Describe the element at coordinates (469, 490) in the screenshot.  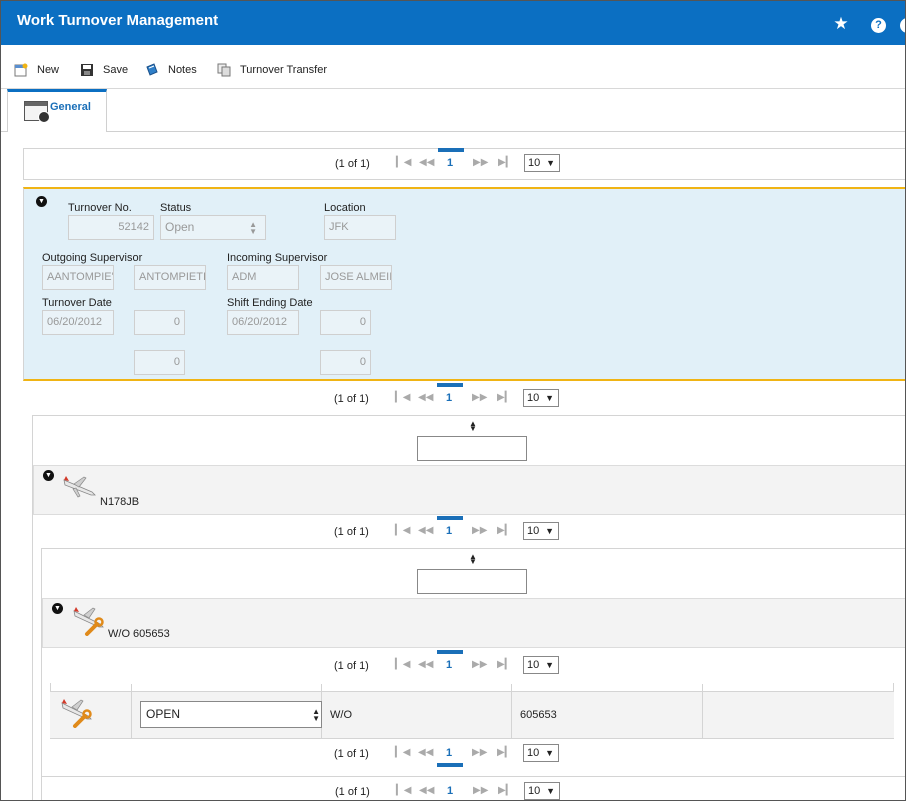
I see `aircraft-group-header` at that location.